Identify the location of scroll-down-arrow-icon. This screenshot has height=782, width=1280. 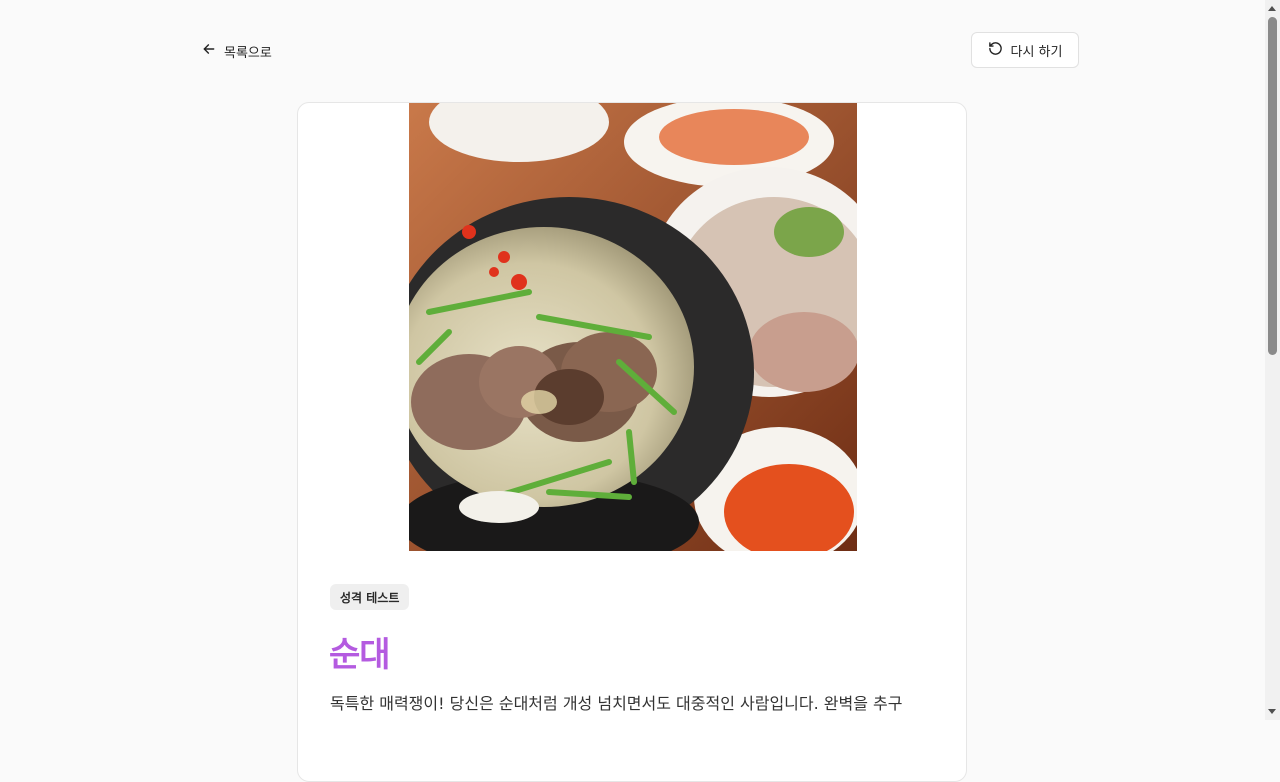
(1272, 711).